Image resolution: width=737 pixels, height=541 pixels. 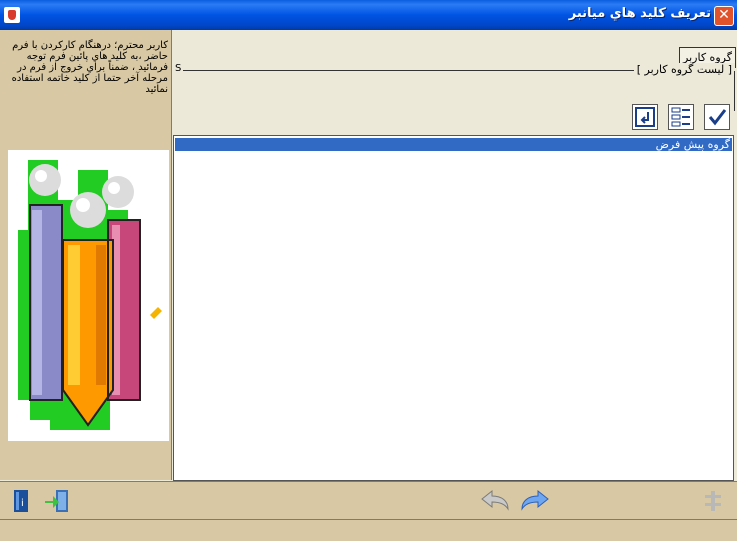 I want to click on list-icon, so click(x=680, y=117).